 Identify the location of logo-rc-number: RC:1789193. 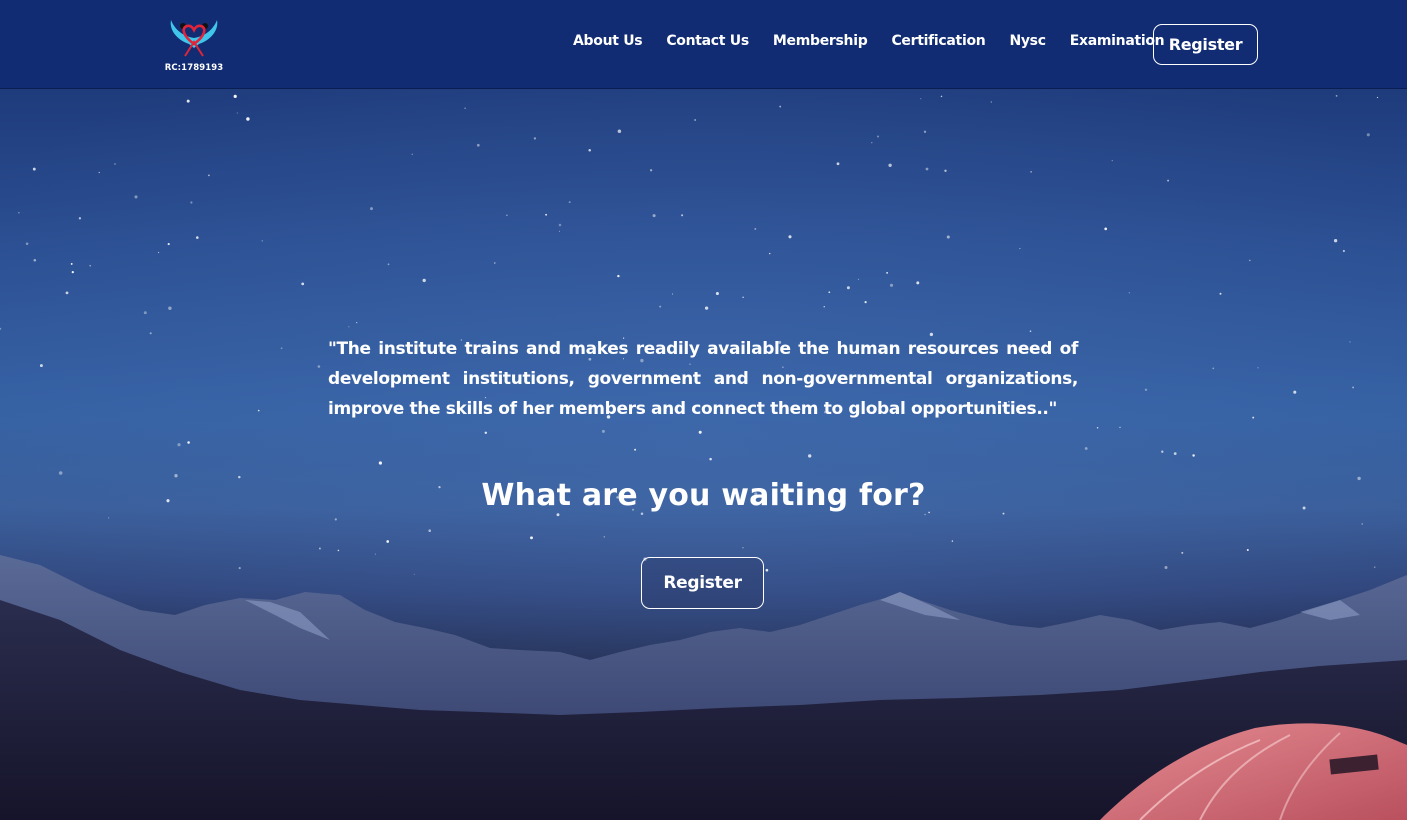
(194, 68).